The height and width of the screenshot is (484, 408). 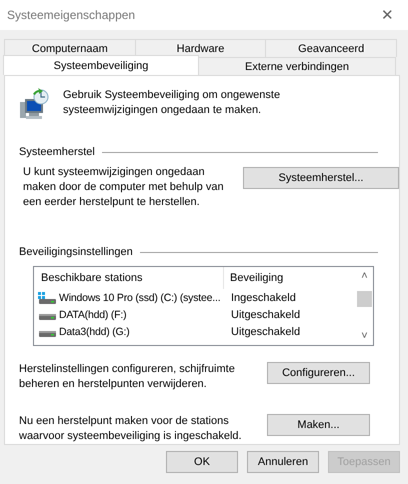 What do you see at coordinates (364, 336) in the screenshot?
I see `scroll-down-button: ˅` at bounding box center [364, 336].